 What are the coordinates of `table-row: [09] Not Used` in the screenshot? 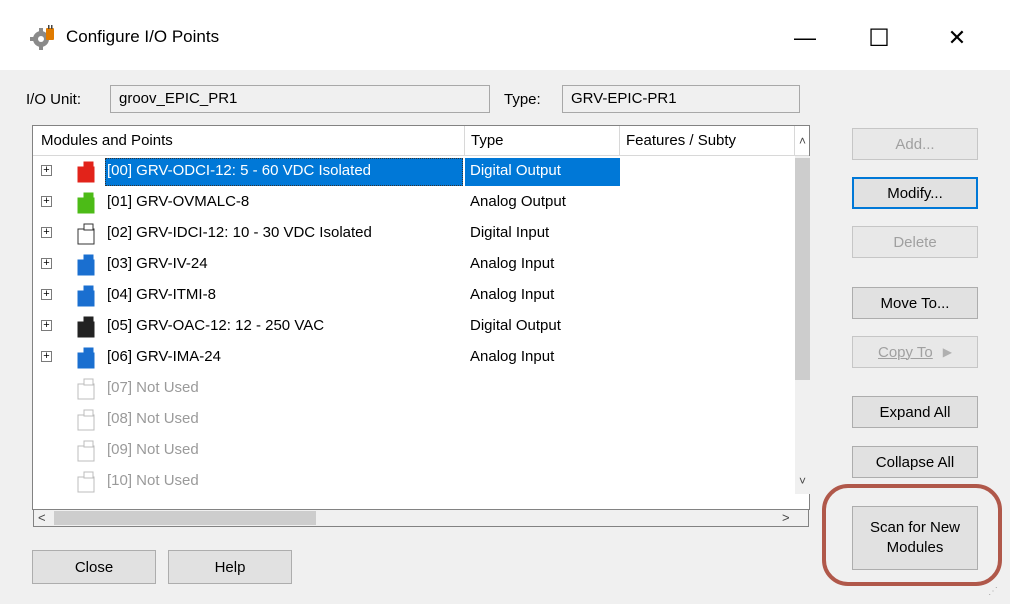 It's located at (413, 451).